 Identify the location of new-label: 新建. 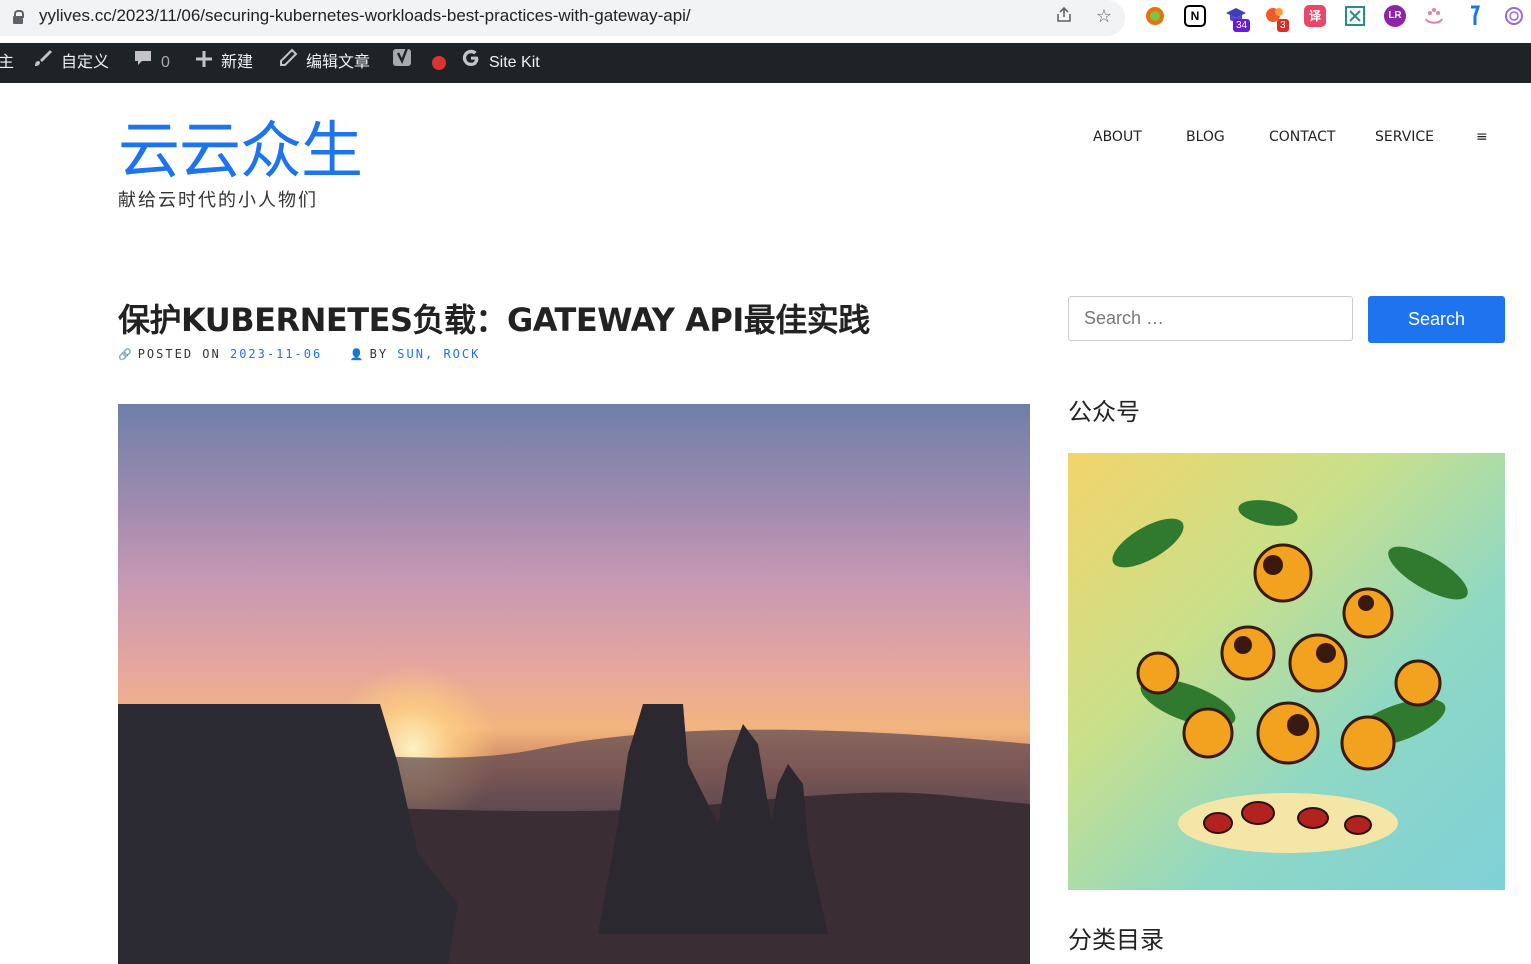
(237, 63).